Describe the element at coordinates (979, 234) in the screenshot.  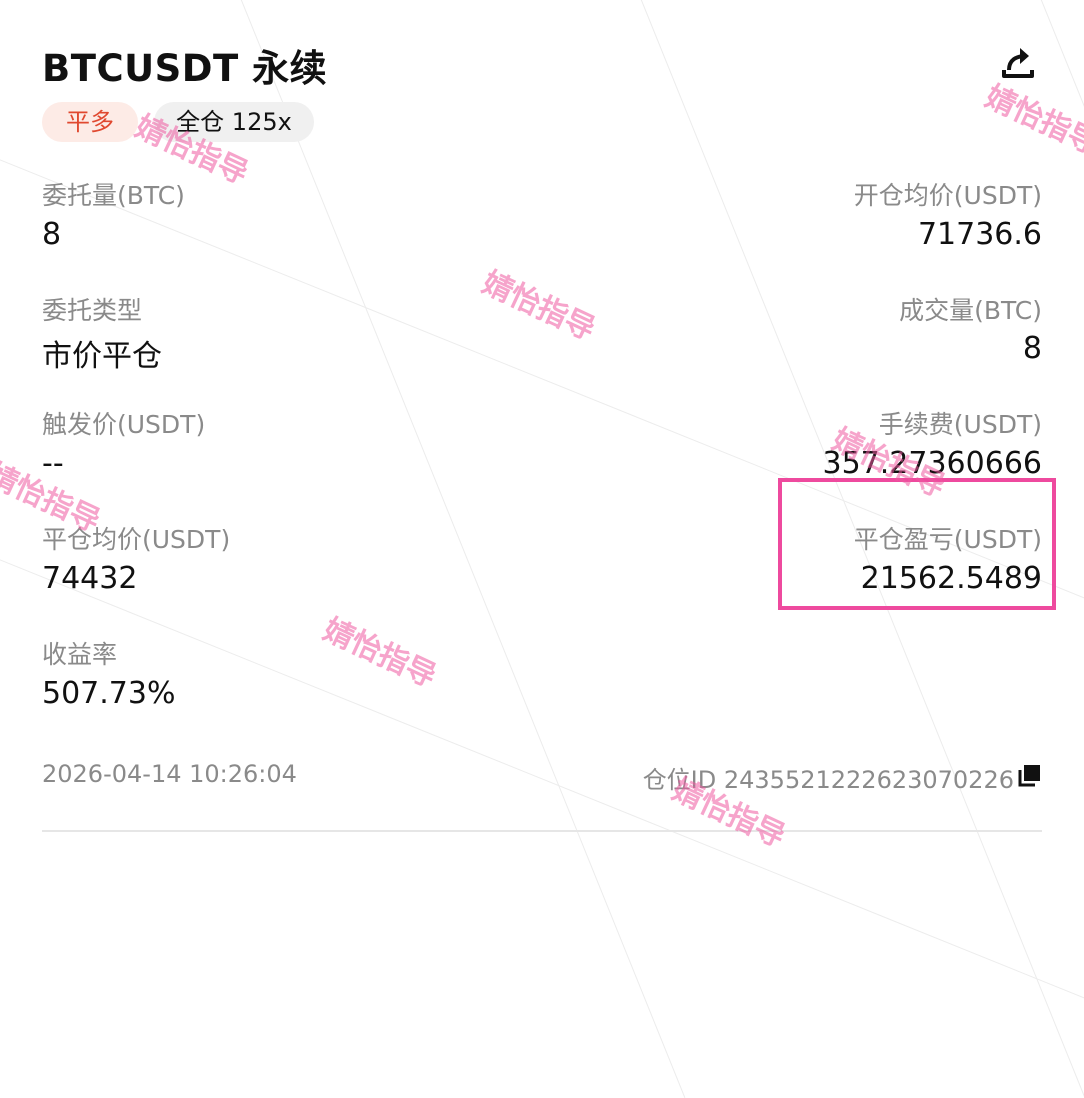
I see `open-avg-value: 71736.6` at that location.